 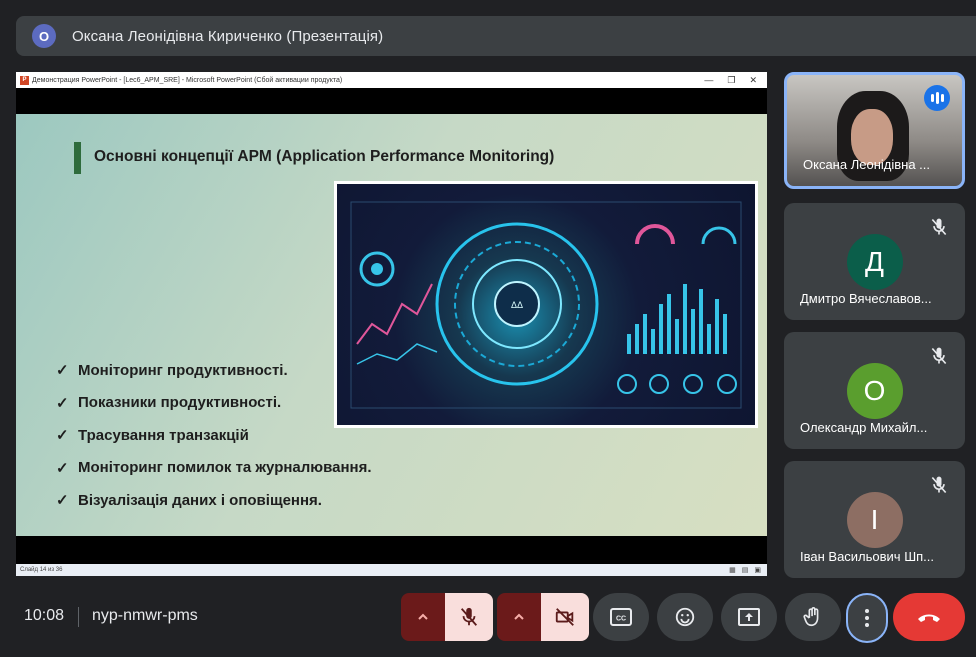 I want to click on captions-button: CC, so click(x=621, y=617).